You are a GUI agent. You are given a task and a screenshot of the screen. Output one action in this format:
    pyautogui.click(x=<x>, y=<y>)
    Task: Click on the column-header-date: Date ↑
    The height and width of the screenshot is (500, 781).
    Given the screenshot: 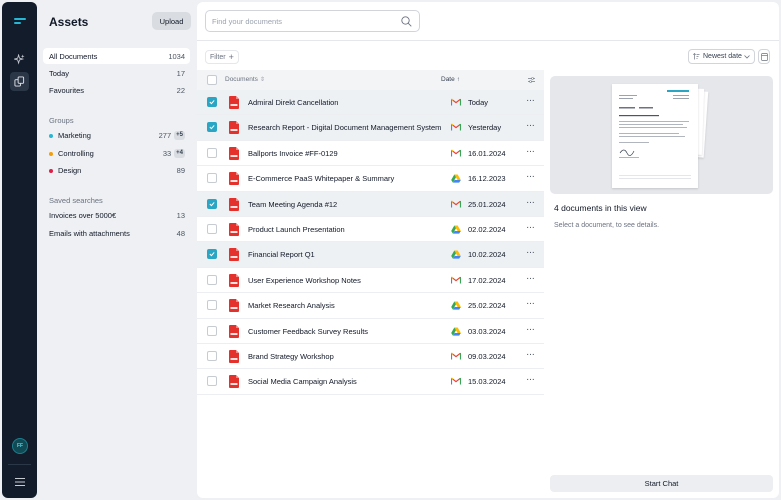 What is the action you would take?
    pyautogui.click(x=450, y=79)
    